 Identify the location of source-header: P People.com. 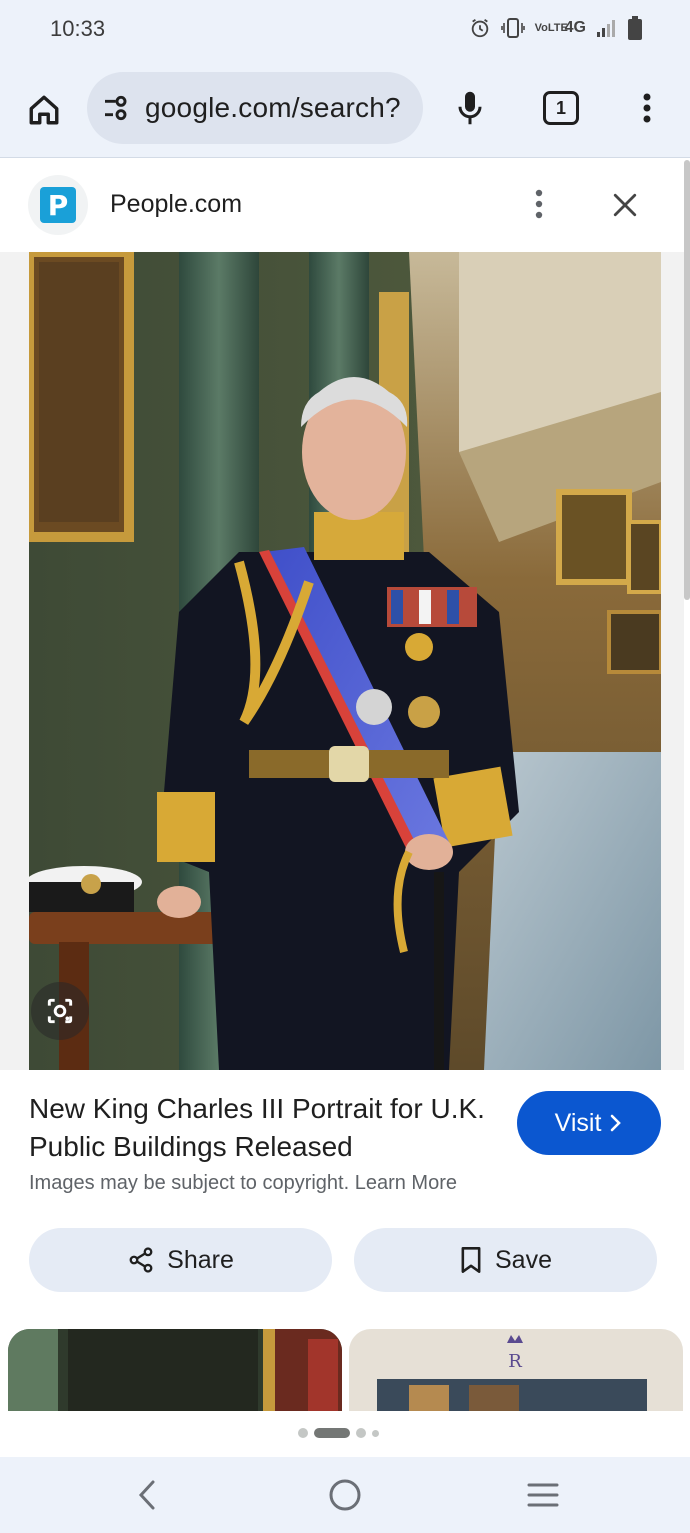
(342, 206).